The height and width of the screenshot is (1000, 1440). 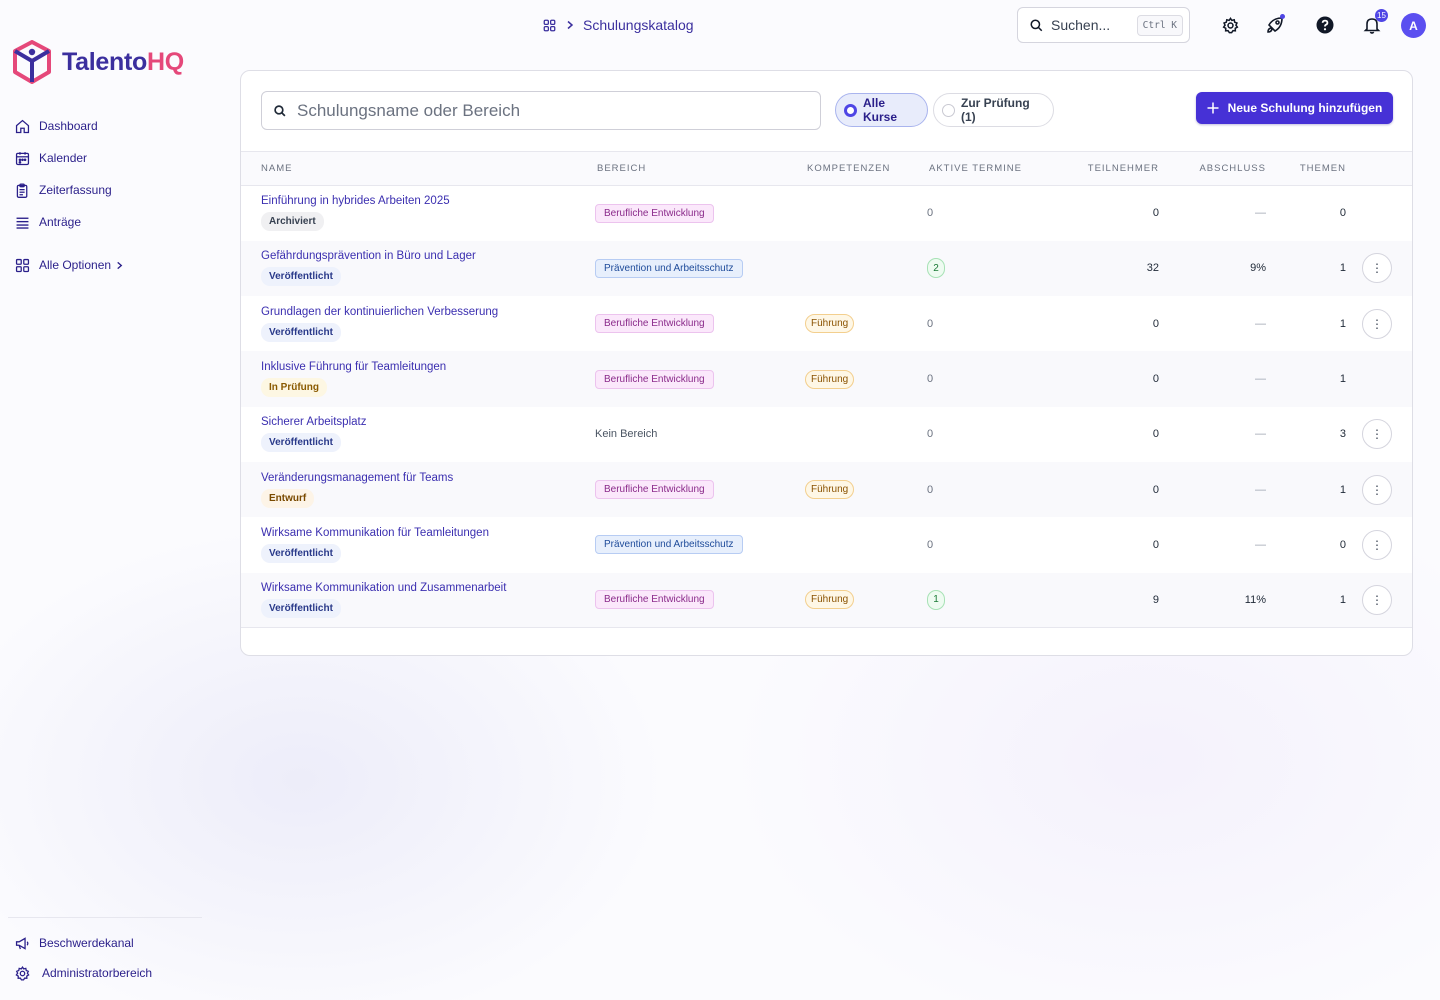 What do you see at coordinates (699, 168) in the screenshot?
I see `column-header-area: BEREICH` at bounding box center [699, 168].